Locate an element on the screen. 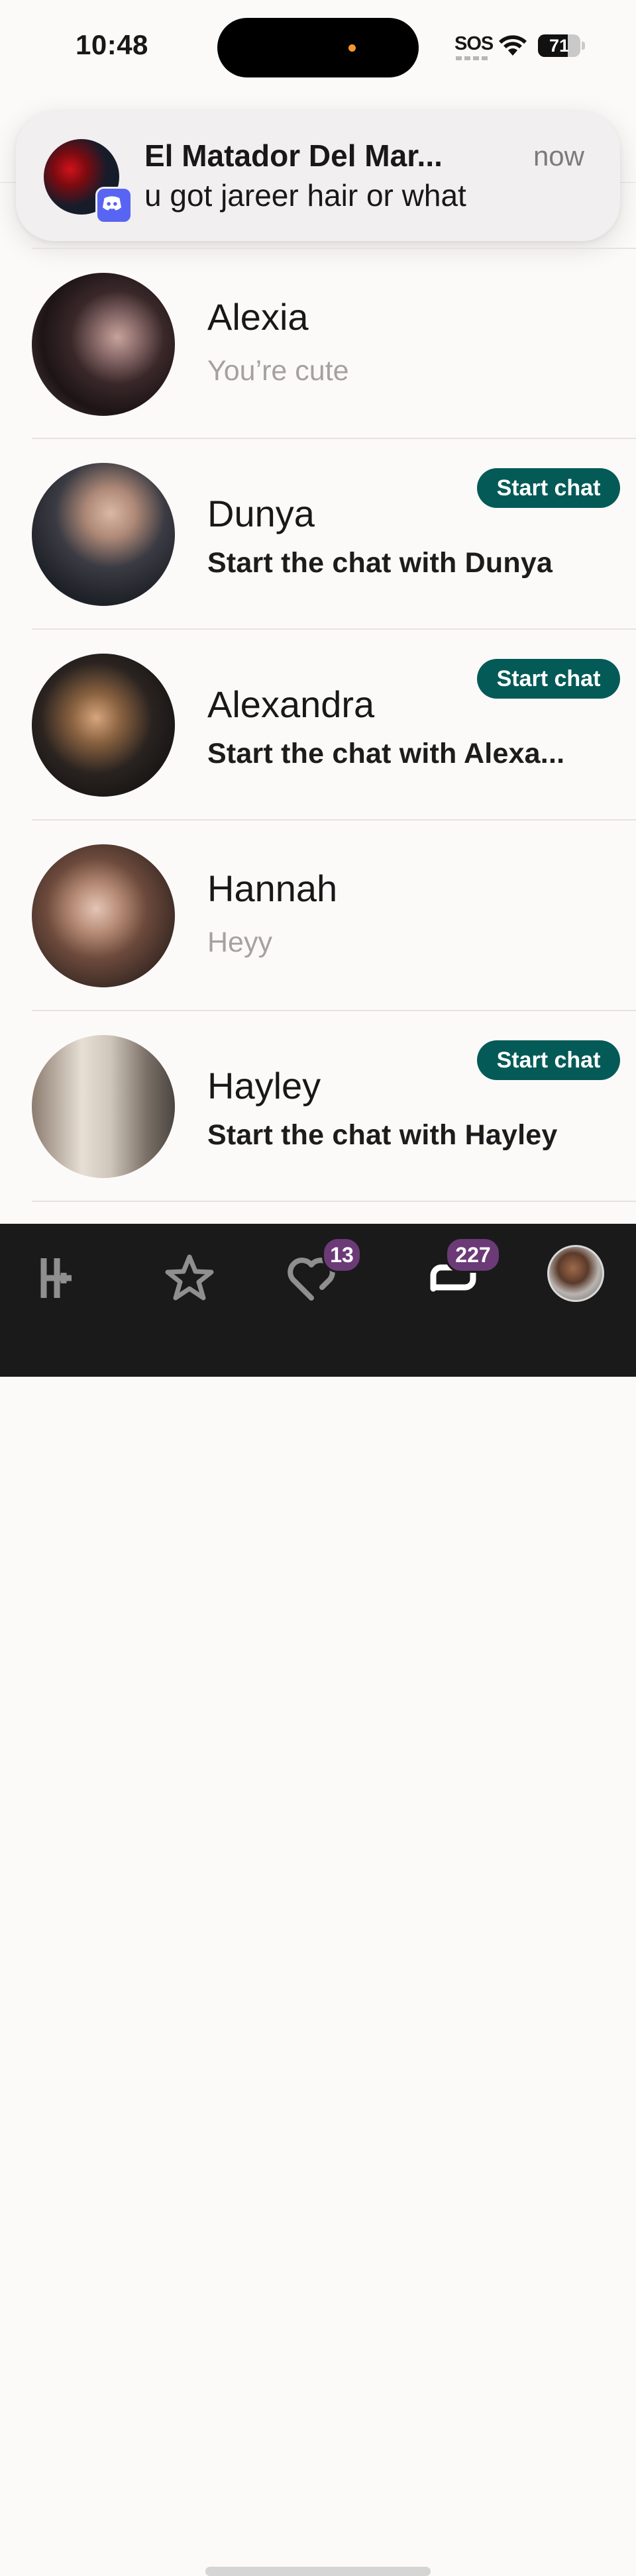 This screenshot has width=636, height=2576. tab-discover is located at coordinates (61, 1273).